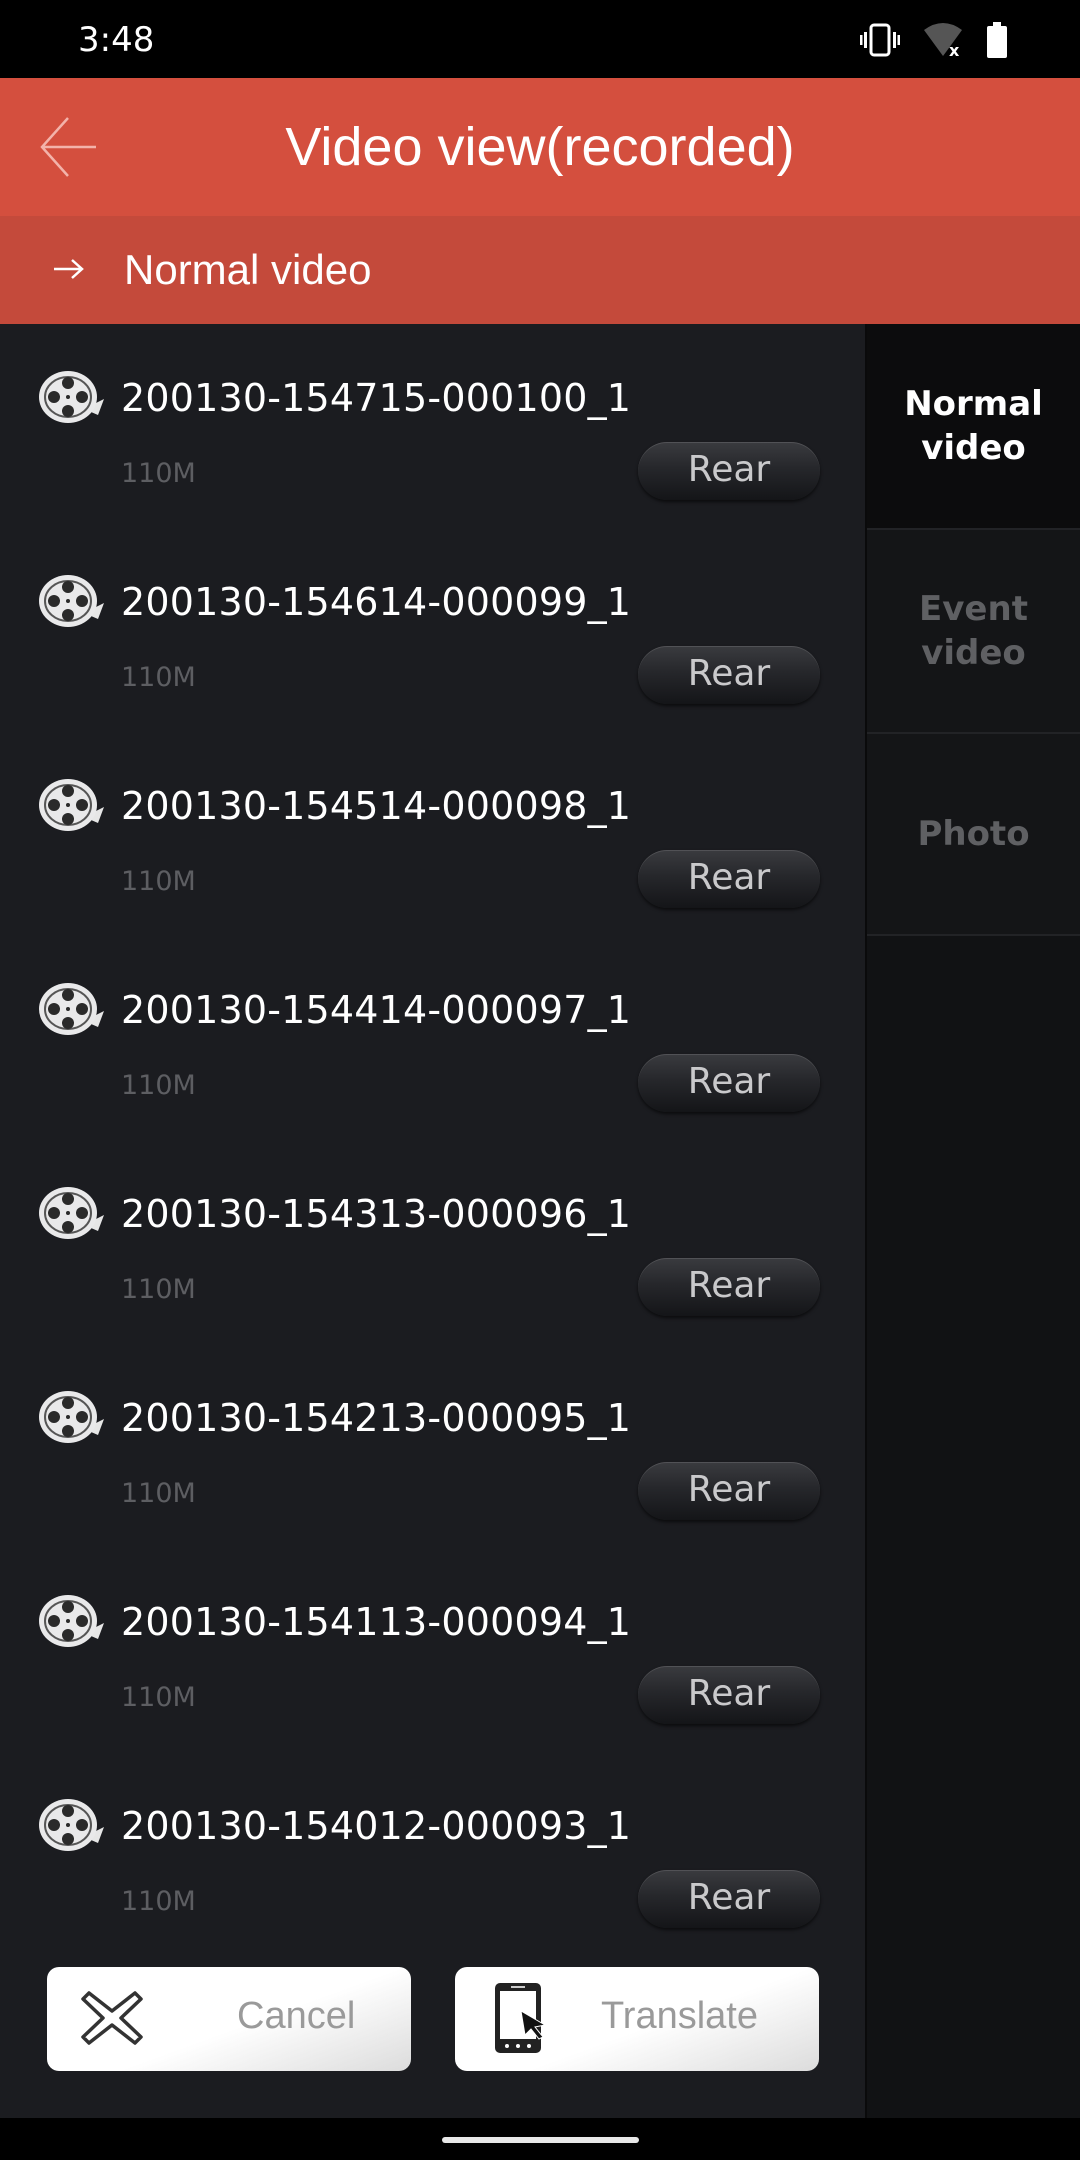  I want to click on right-arrow-icon, so click(69, 271).